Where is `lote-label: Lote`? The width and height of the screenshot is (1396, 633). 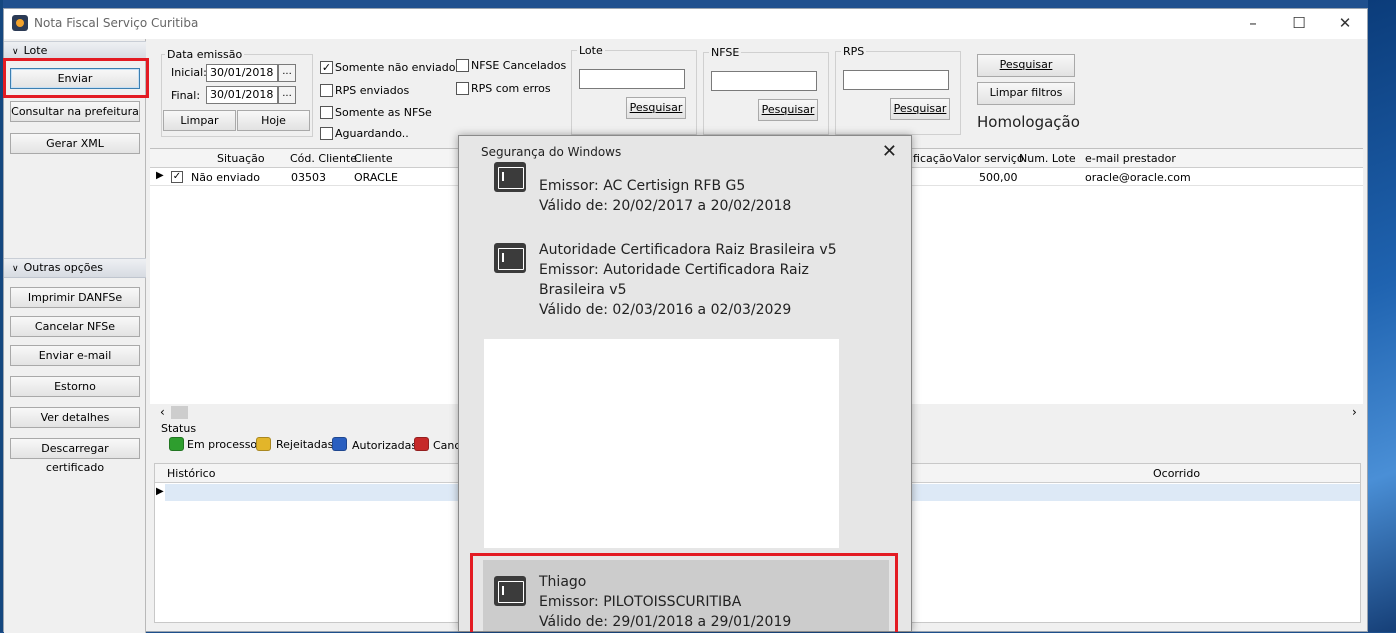 lote-label: Lote is located at coordinates (591, 50).